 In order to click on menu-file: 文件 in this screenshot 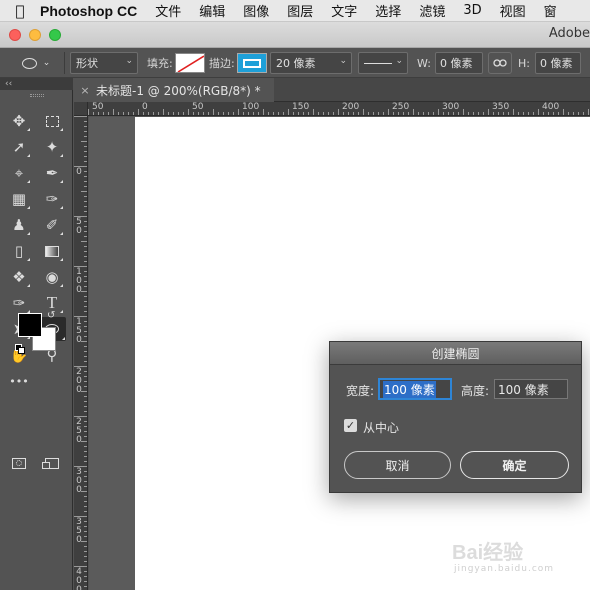, I will do `click(168, 10)`.